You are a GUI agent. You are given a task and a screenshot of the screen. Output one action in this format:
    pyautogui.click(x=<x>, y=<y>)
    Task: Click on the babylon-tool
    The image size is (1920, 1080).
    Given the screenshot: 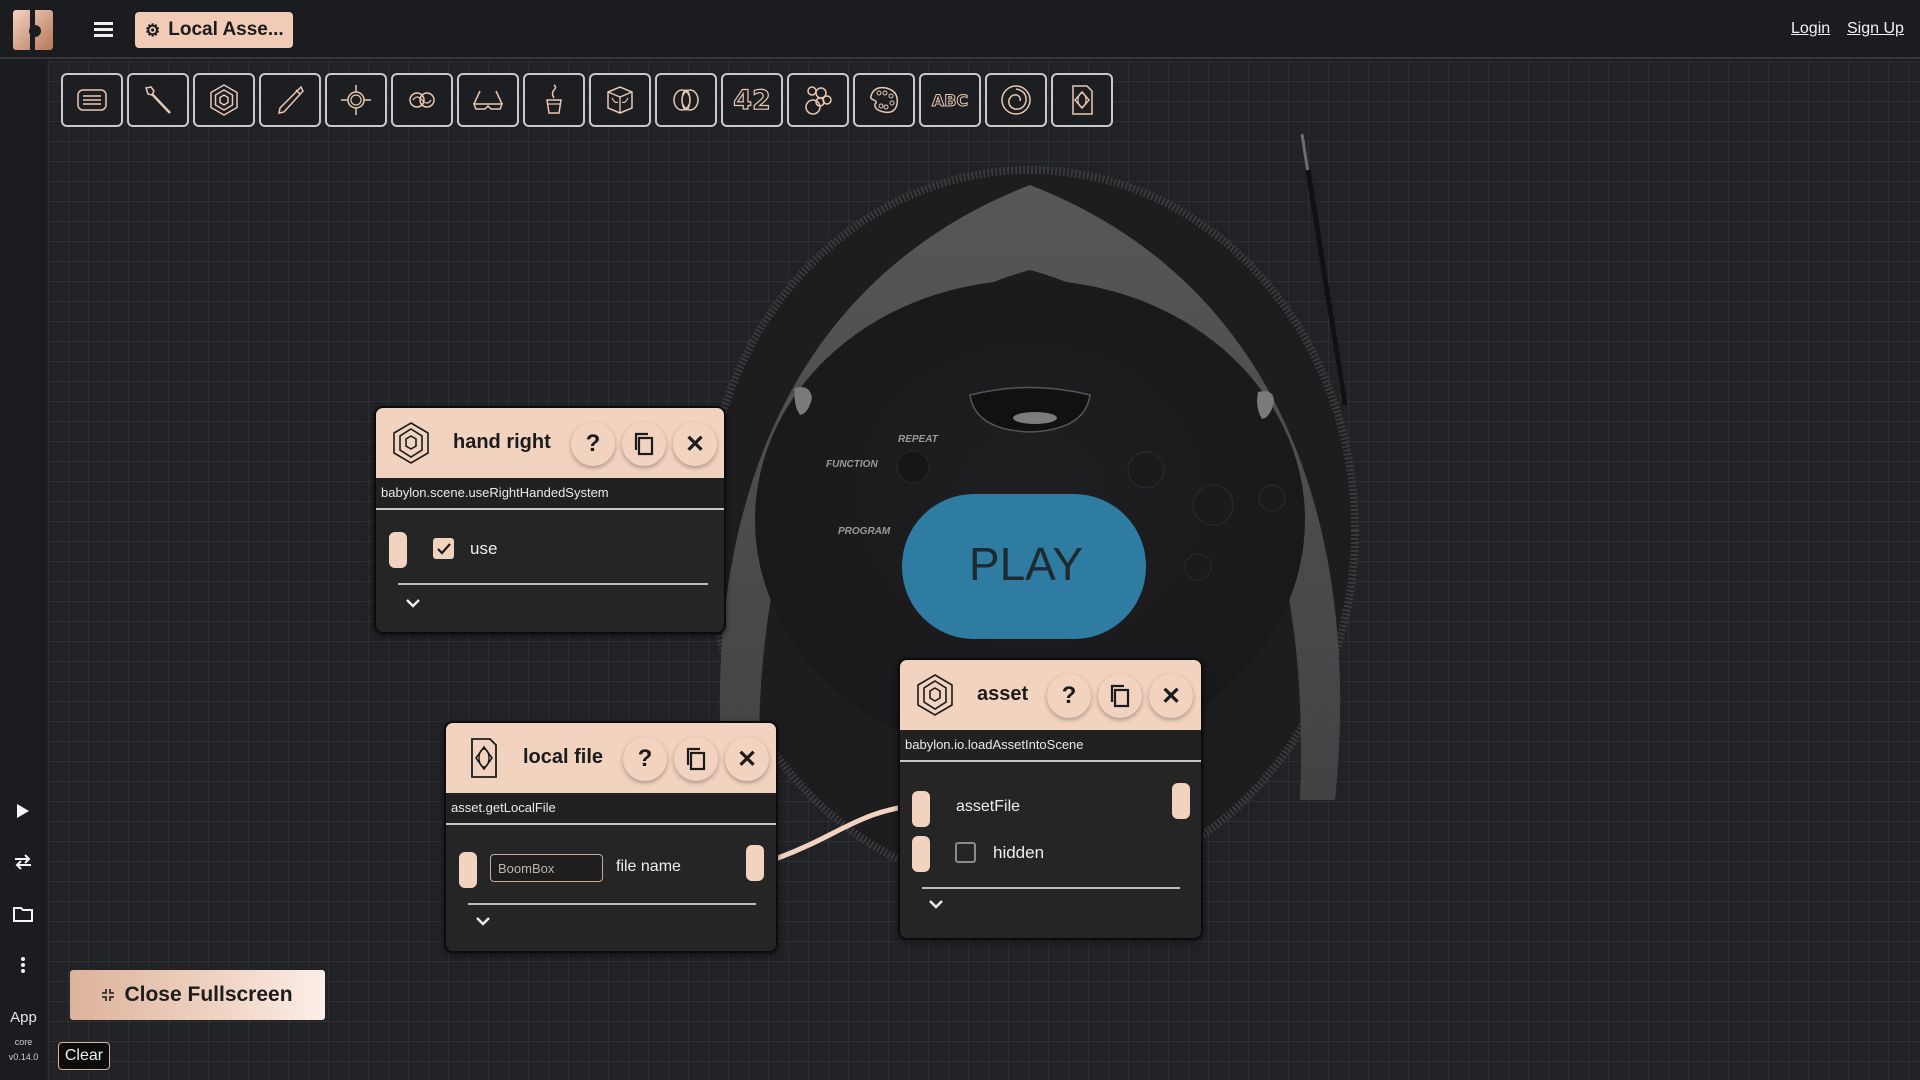 What is the action you would take?
    pyautogui.click(x=224, y=100)
    